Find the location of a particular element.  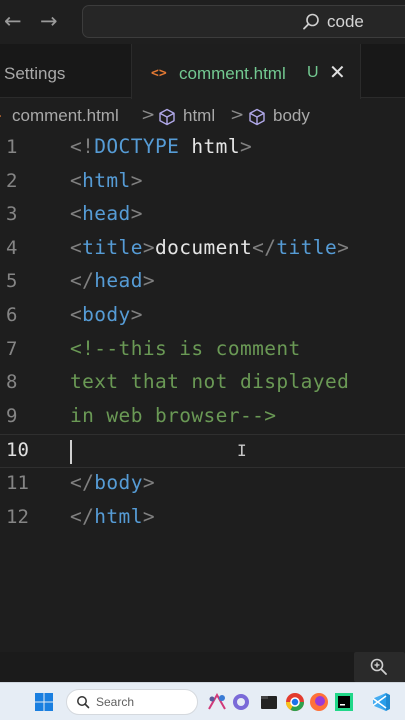

code-text: </html> is located at coordinates (112, 516).